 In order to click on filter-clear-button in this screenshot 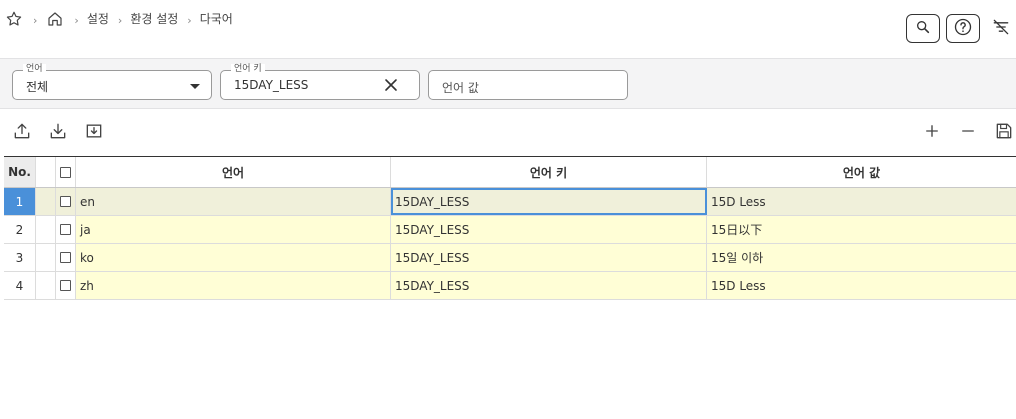, I will do `click(1001, 28)`.